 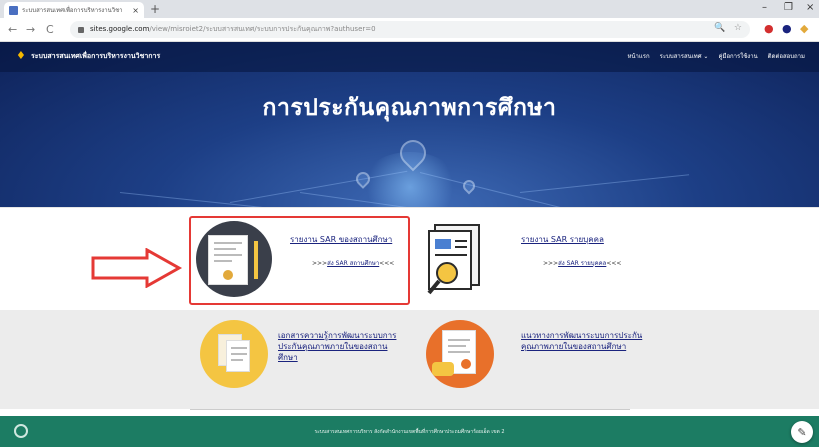 I want to click on sar-school-submit: >>>ส่ง SAR สถานศึกษา<<<, so click(x=353, y=263).